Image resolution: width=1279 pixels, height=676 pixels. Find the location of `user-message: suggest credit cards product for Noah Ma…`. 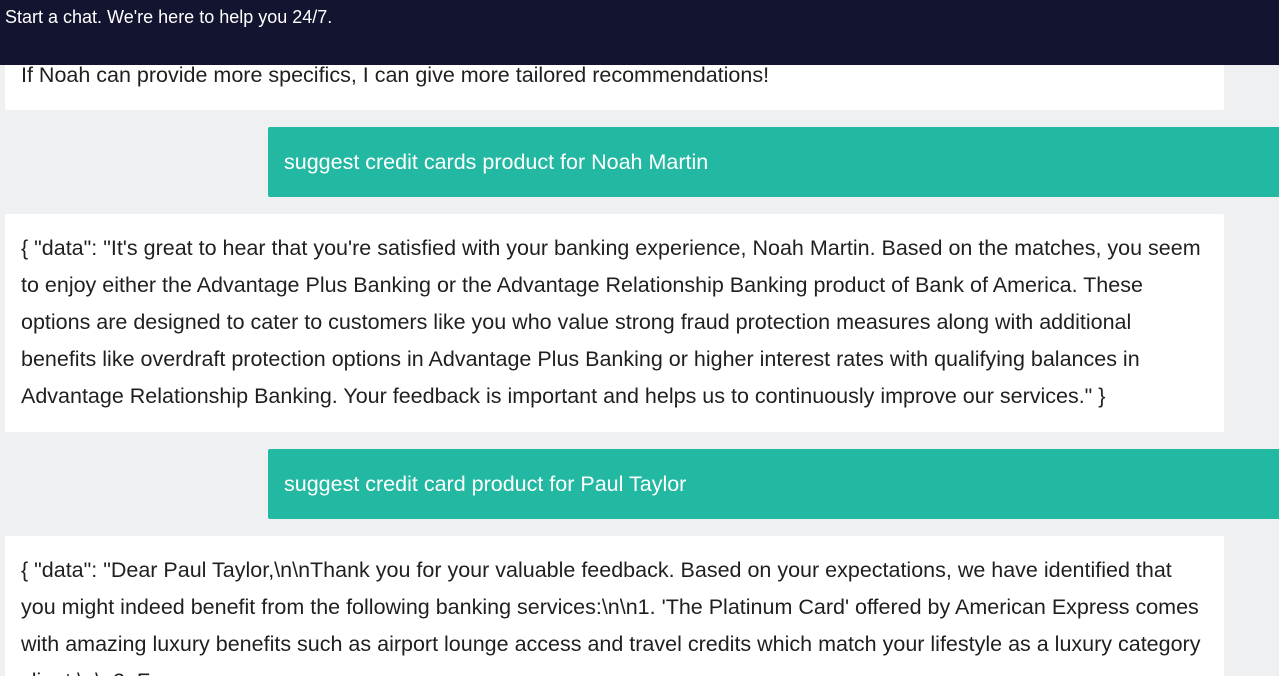

user-message: suggest credit cards product for Noah Ma… is located at coordinates (773, 162).